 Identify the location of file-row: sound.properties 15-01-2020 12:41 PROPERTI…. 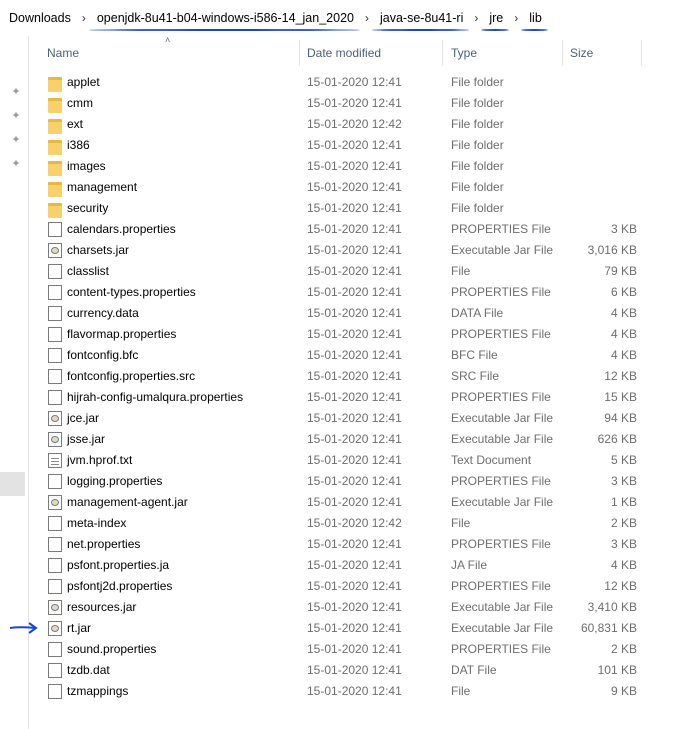
(353, 649).